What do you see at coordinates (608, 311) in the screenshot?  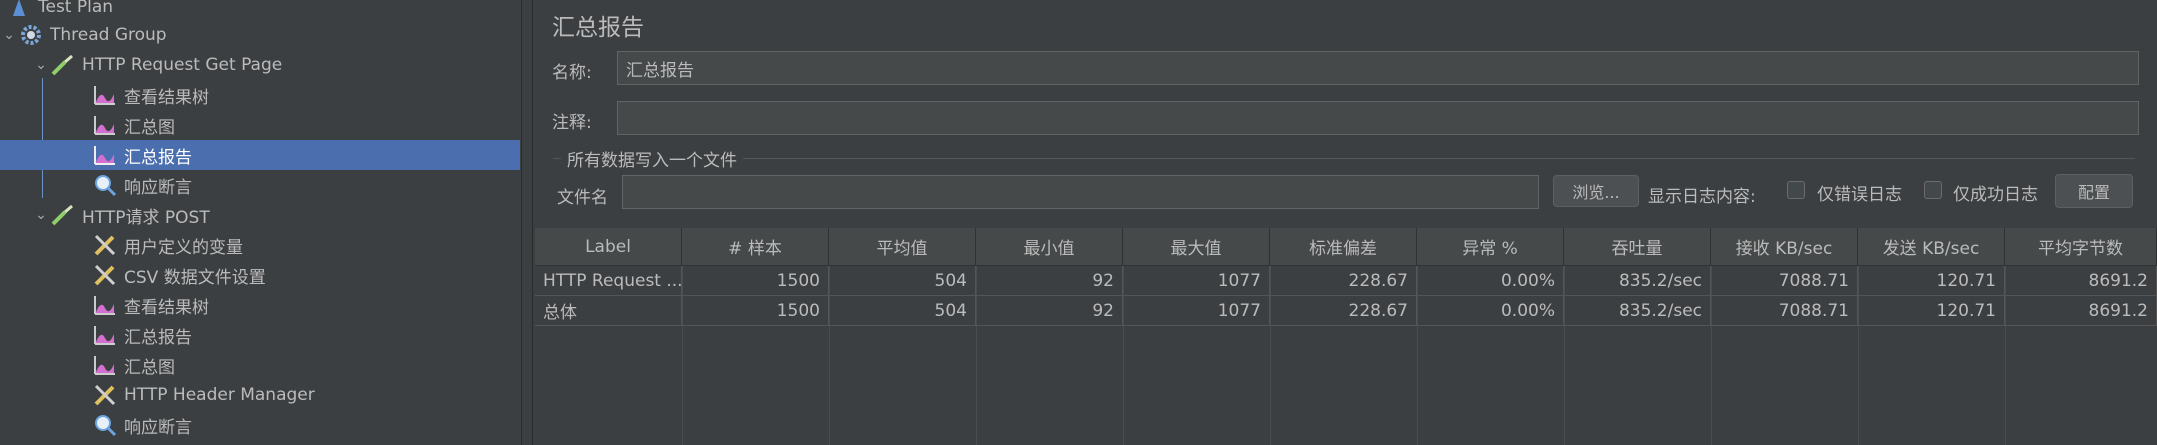 I see `table-cell: 总体` at bounding box center [608, 311].